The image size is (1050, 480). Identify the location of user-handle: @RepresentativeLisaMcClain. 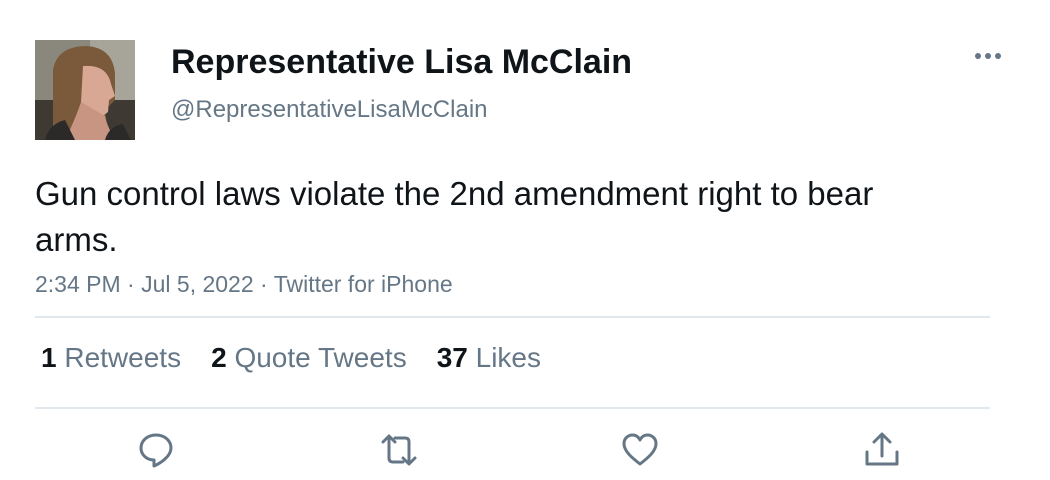
(329, 110).